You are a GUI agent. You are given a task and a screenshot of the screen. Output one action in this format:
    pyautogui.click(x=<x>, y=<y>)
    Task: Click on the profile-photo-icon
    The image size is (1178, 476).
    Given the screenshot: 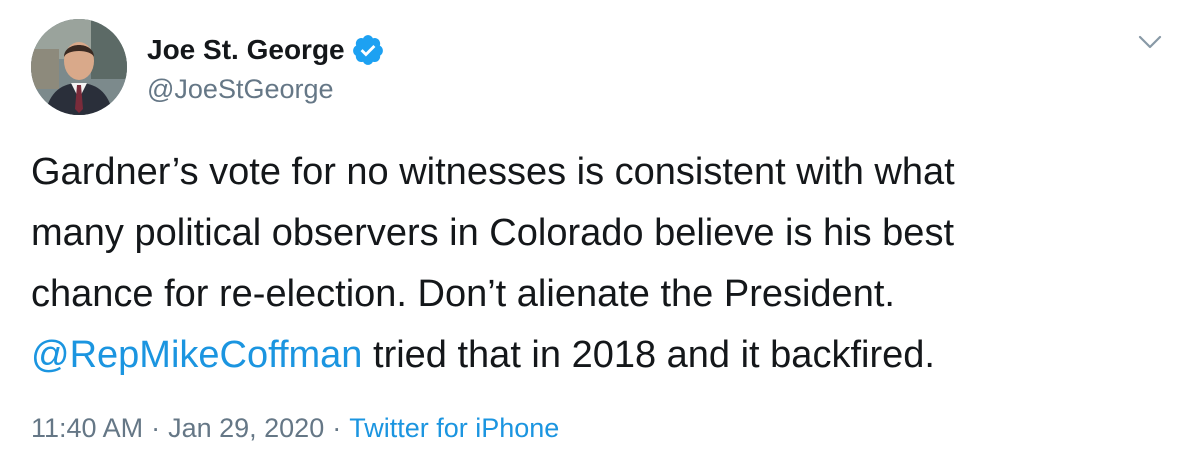 What is the action you would take?
    pyautogui.click(x=79, y=67)
    